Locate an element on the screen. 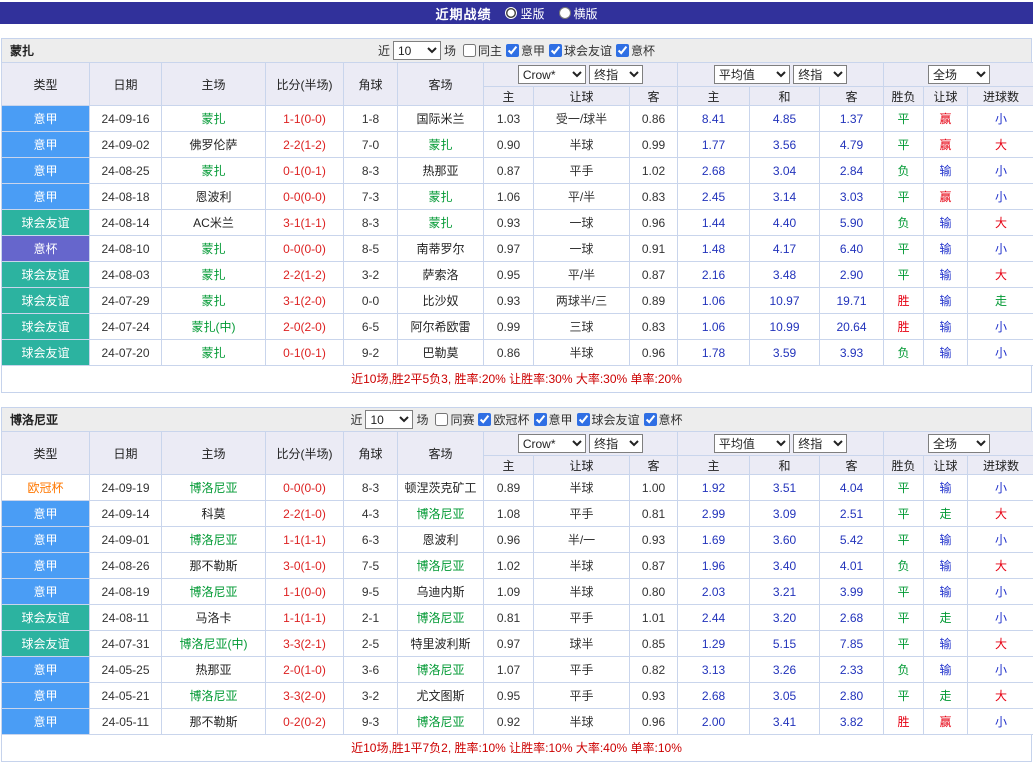 This screenshot has width=1033, height=762. vertical-radio is located at coordinates (511, 13).